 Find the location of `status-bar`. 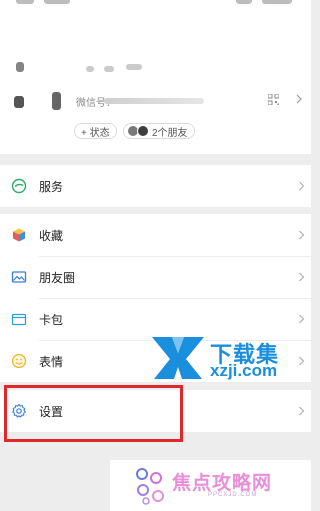

status-bar is located at coordinates (155, 7).